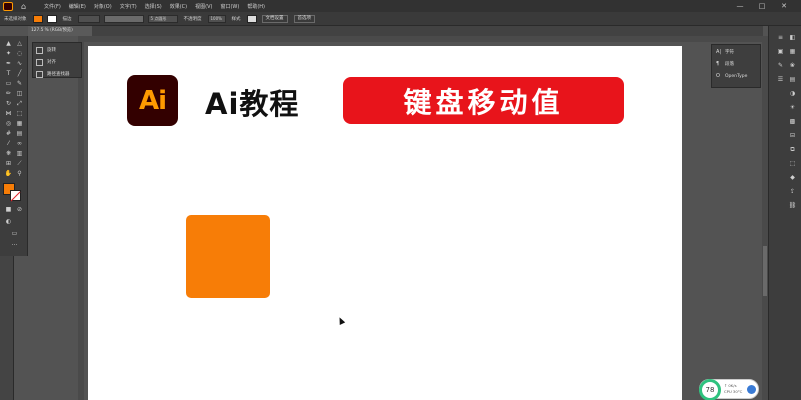 The width and height of the screenshot is (801, 400). What do you see at coordinates (51, 18) in the screenshot?
I see `stroke-swatch` at bounding box center [51, 18].